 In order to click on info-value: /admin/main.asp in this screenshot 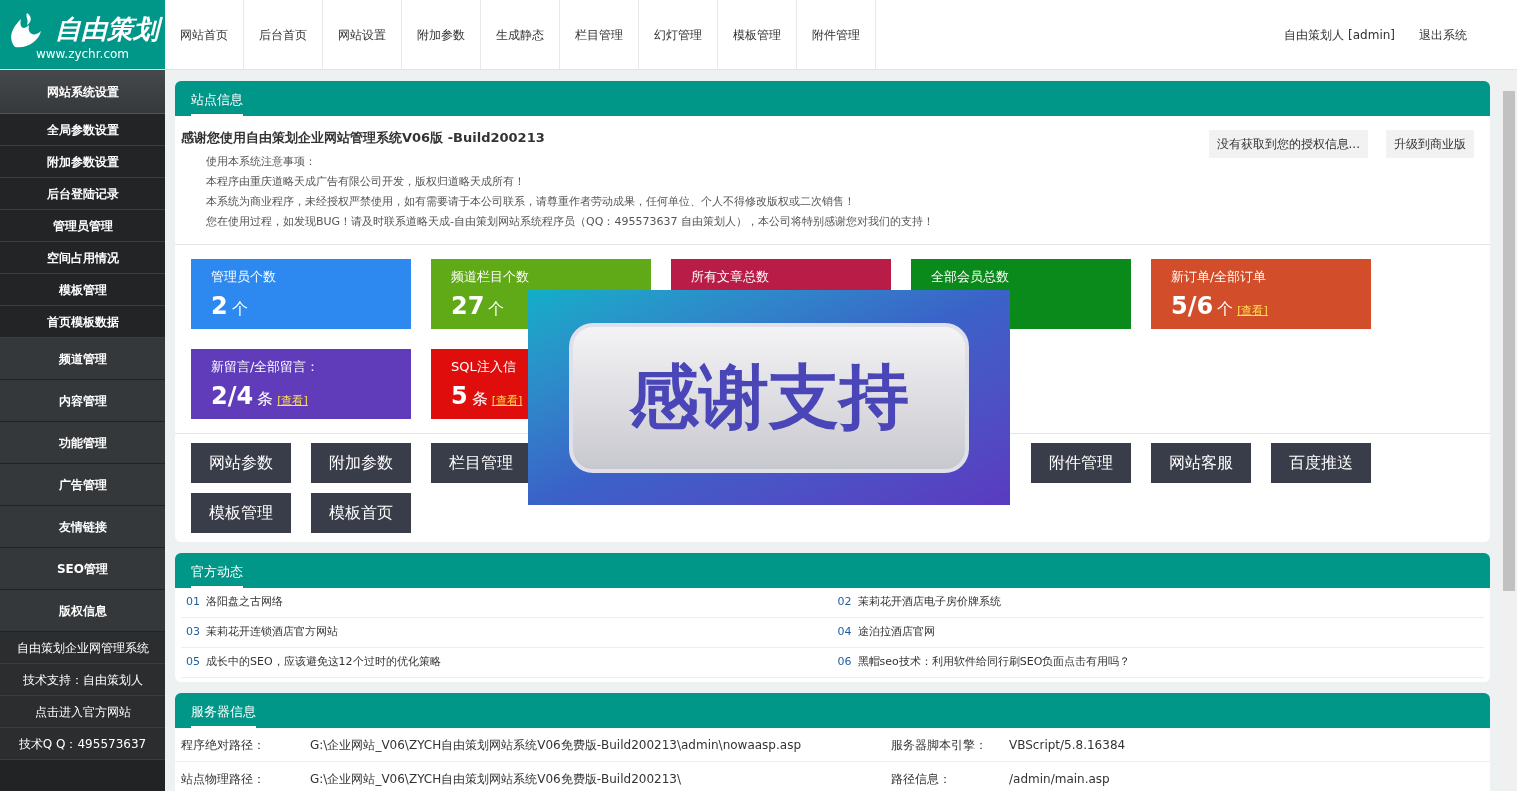, I will do `click(1059, 779)`.